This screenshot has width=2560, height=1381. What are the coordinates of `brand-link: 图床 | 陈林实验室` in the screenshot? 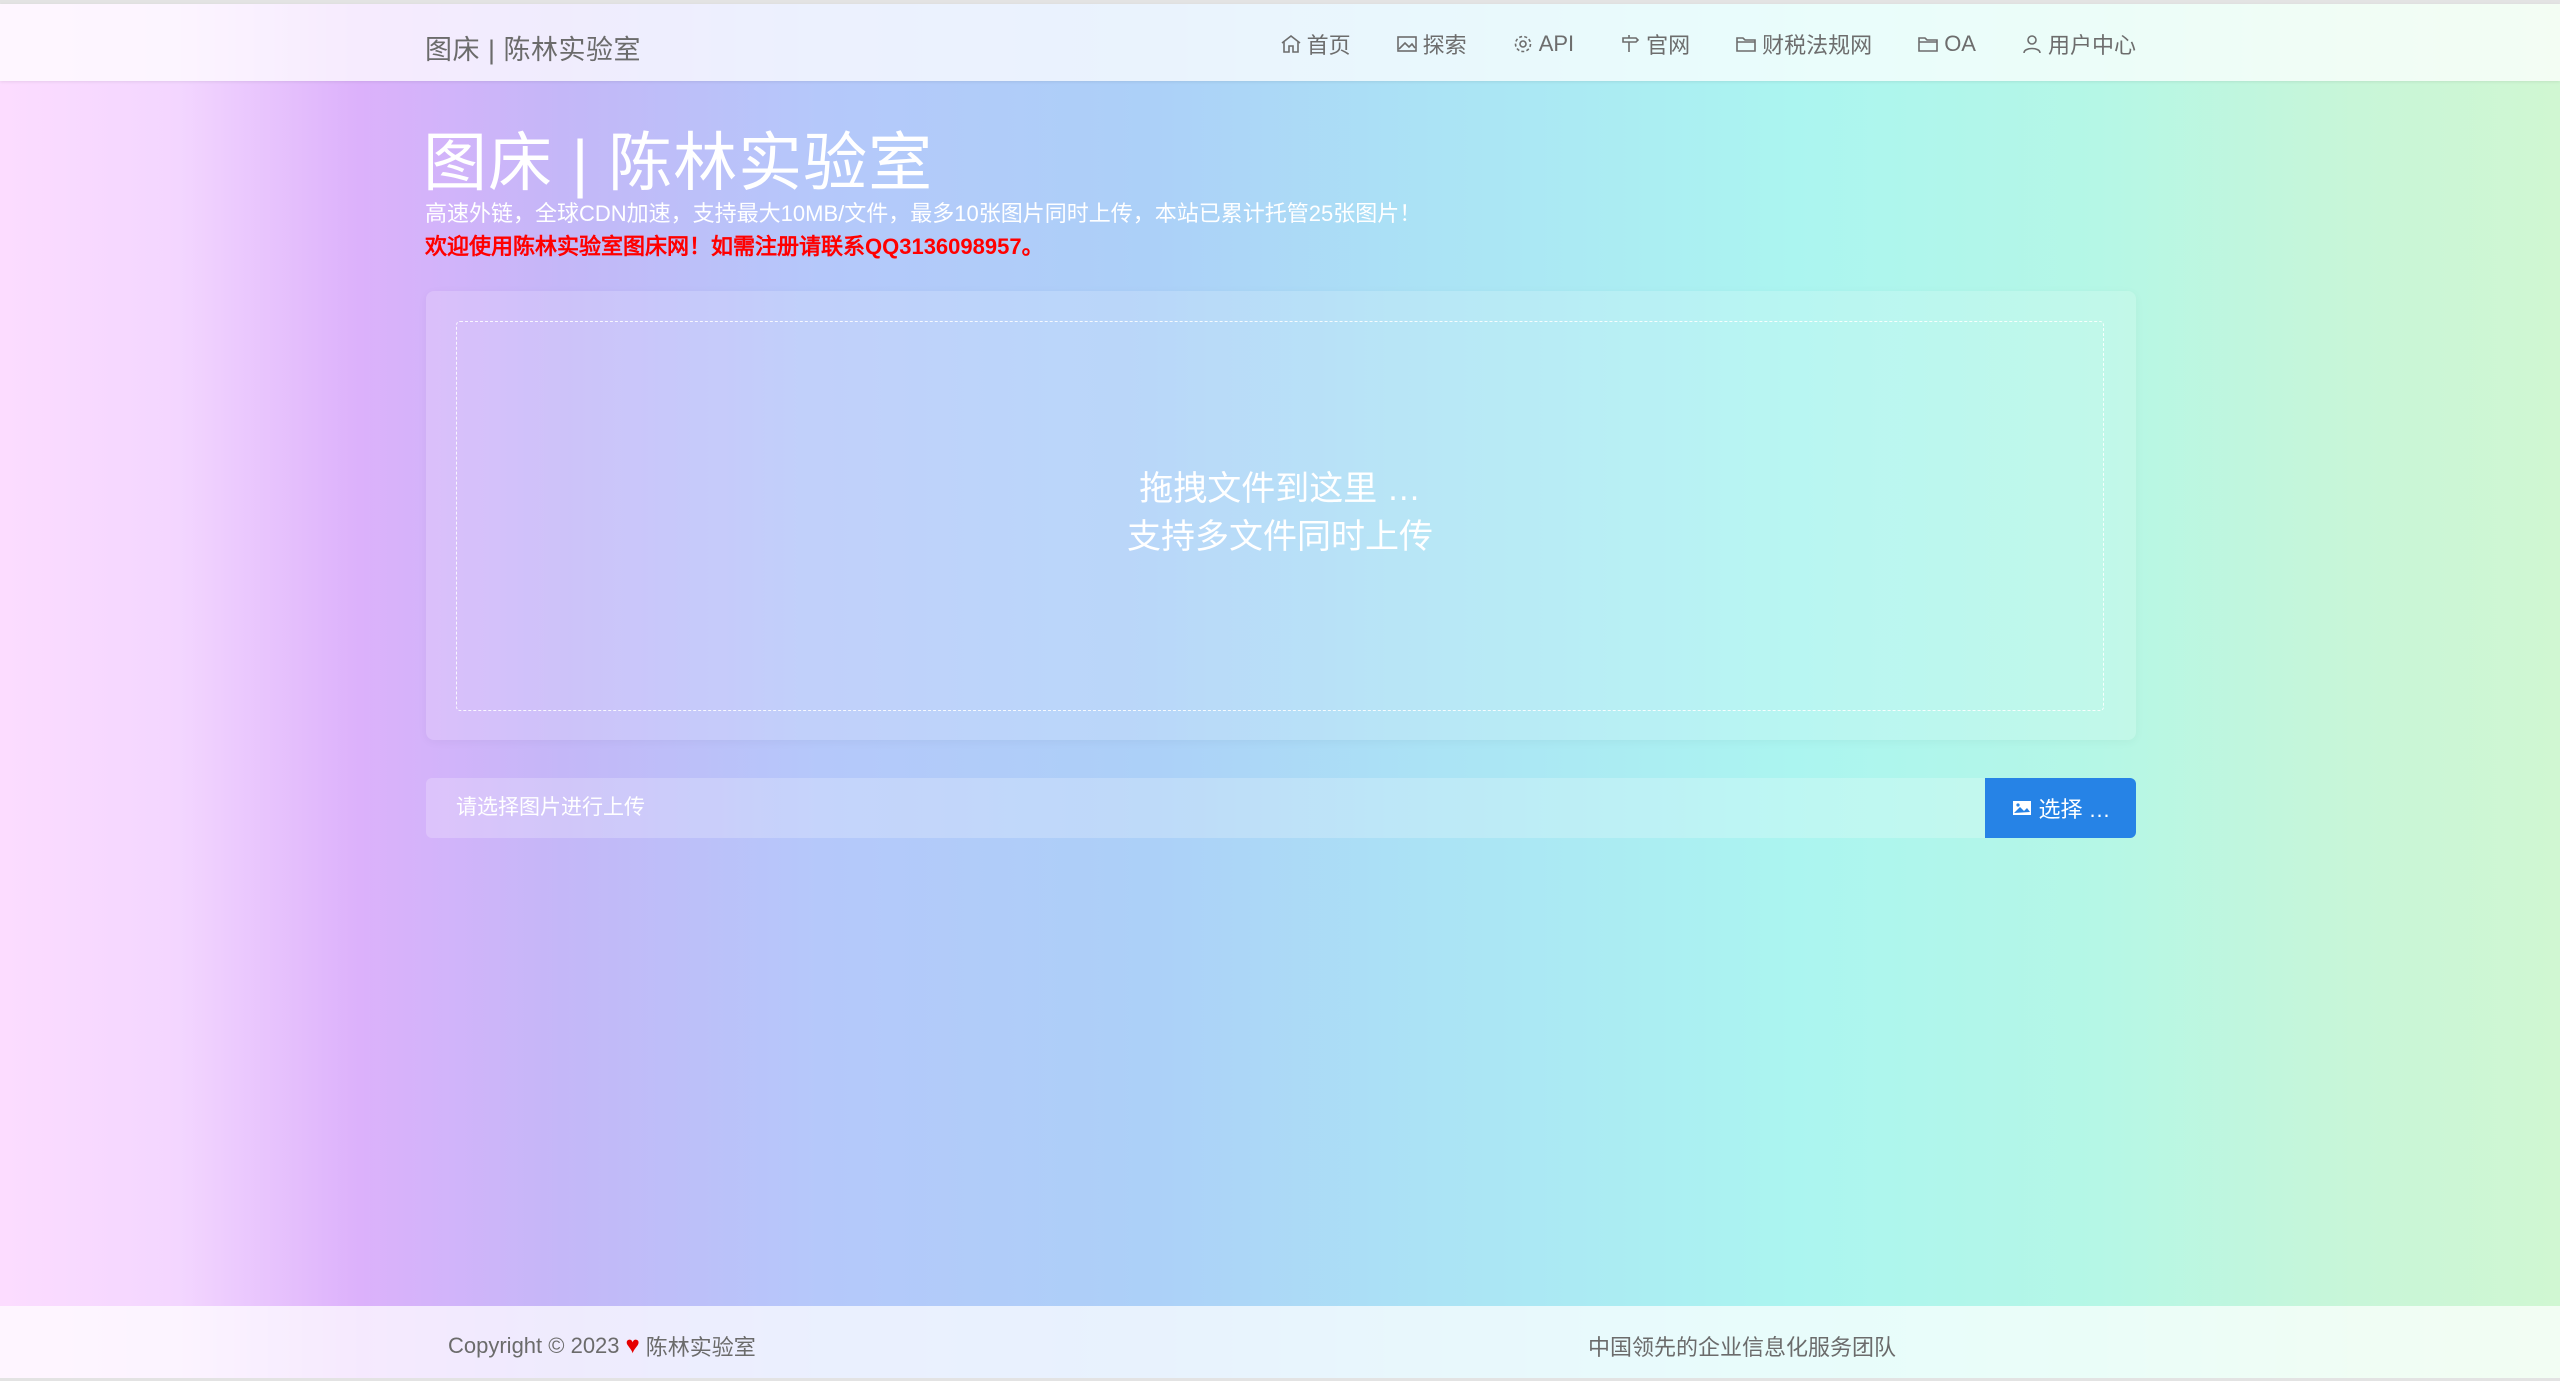 It's located at (533, 47).